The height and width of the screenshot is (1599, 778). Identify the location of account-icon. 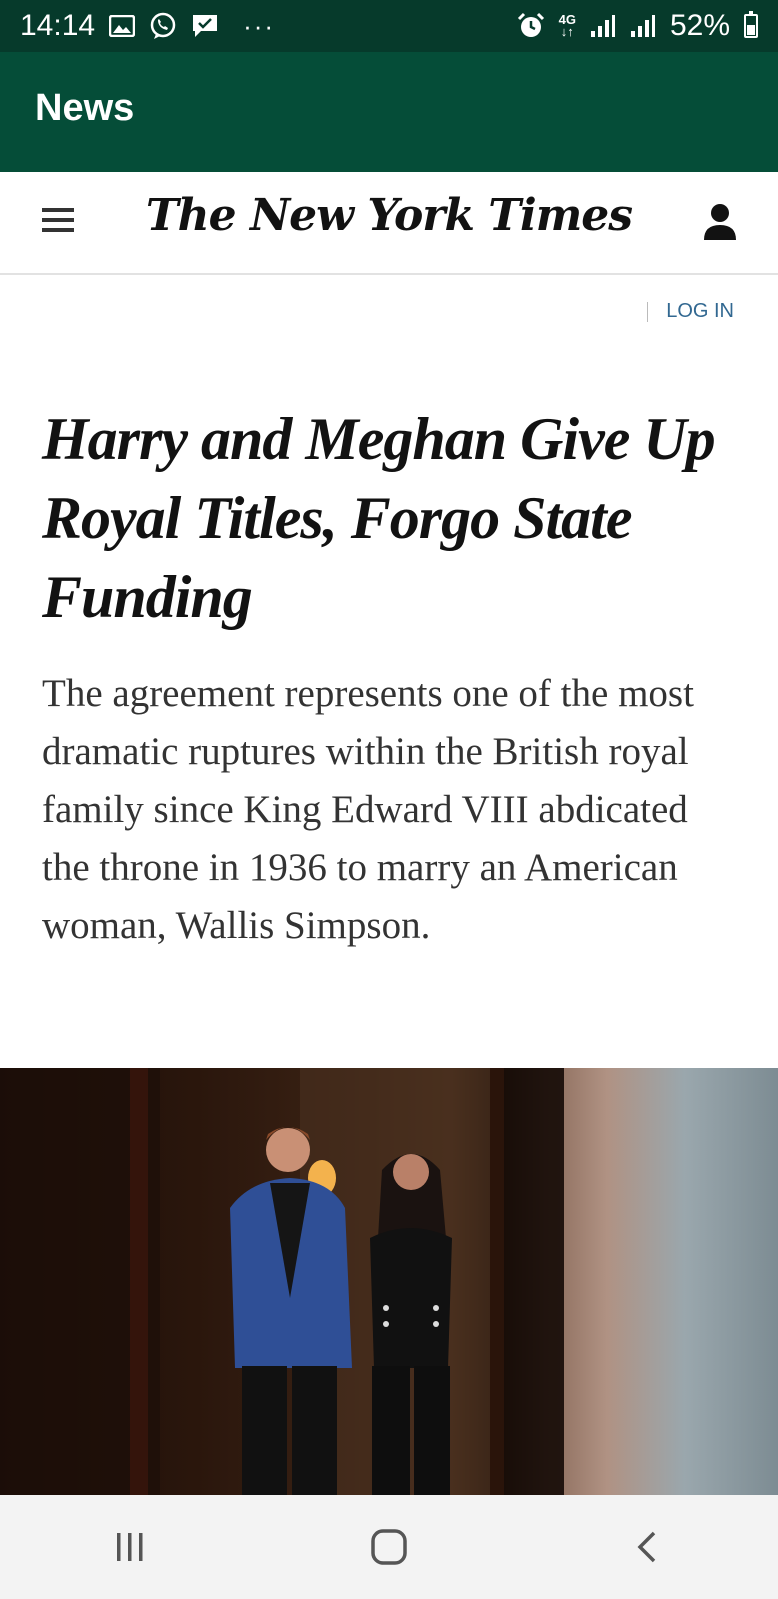
(720, 222).